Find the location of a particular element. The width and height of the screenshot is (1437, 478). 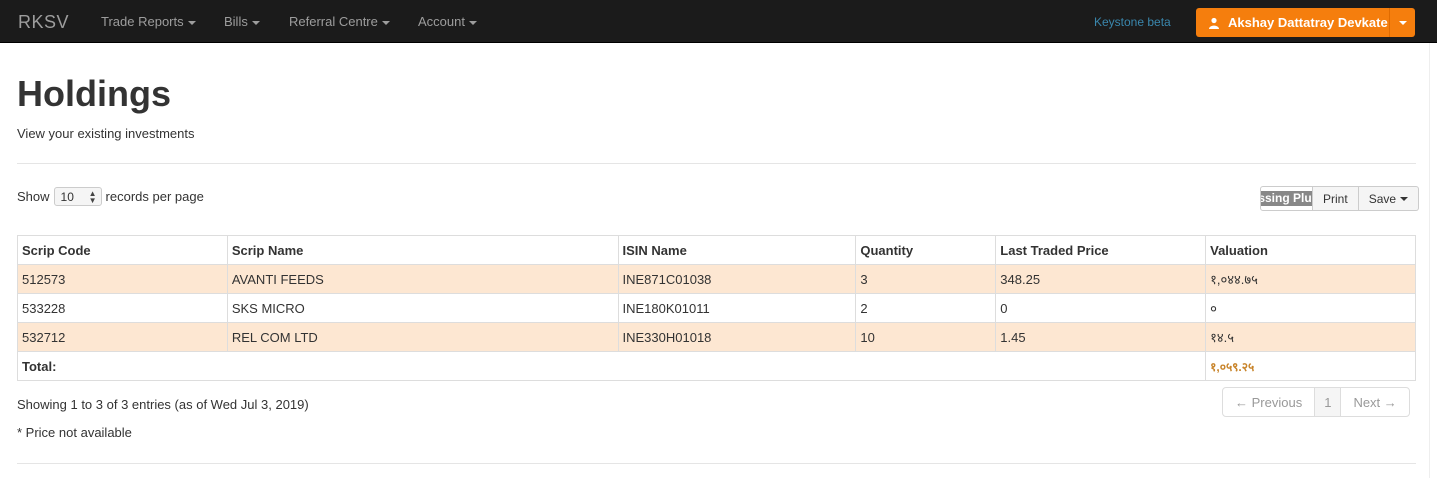

print-label: Print is located at coordinates (1335, 198).